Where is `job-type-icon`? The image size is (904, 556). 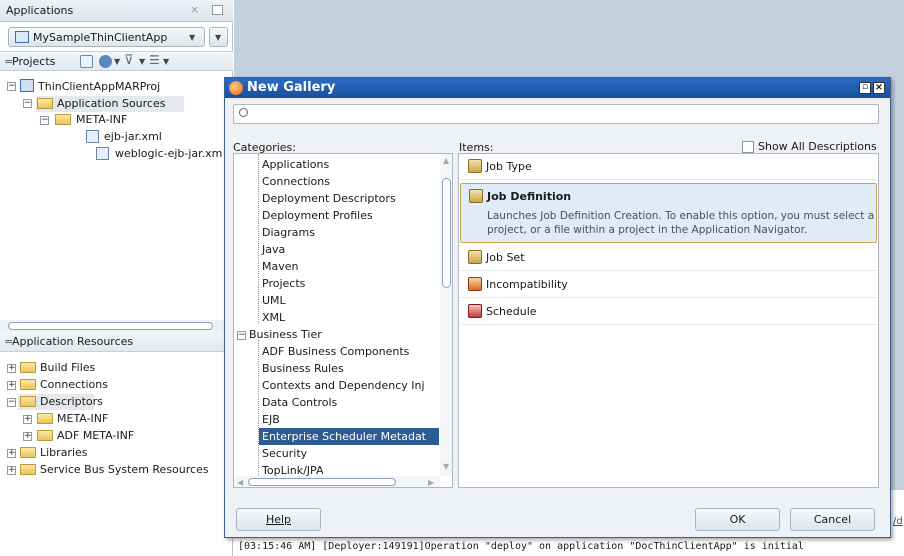 job-type-icon is located at coordinates (475, 166).